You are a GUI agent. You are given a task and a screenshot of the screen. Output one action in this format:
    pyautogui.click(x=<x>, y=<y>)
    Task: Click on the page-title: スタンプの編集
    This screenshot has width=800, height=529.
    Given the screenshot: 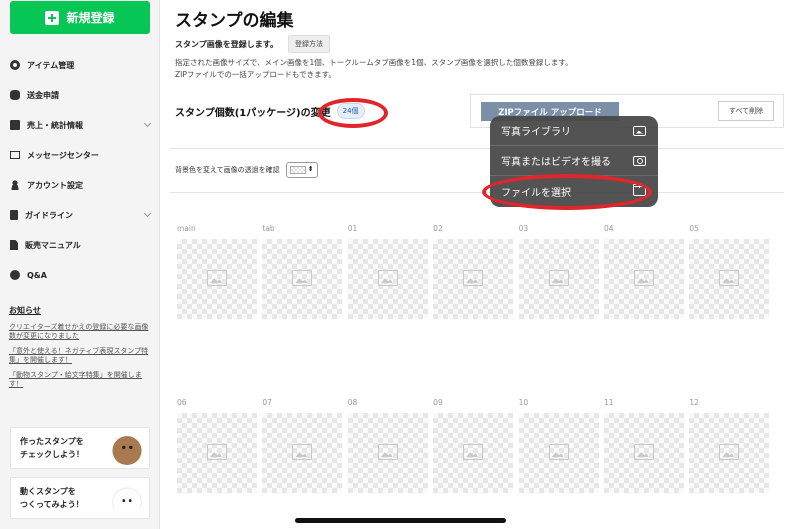 What is the action you would take?
    pyautogui.click(x=234, y=21)
    